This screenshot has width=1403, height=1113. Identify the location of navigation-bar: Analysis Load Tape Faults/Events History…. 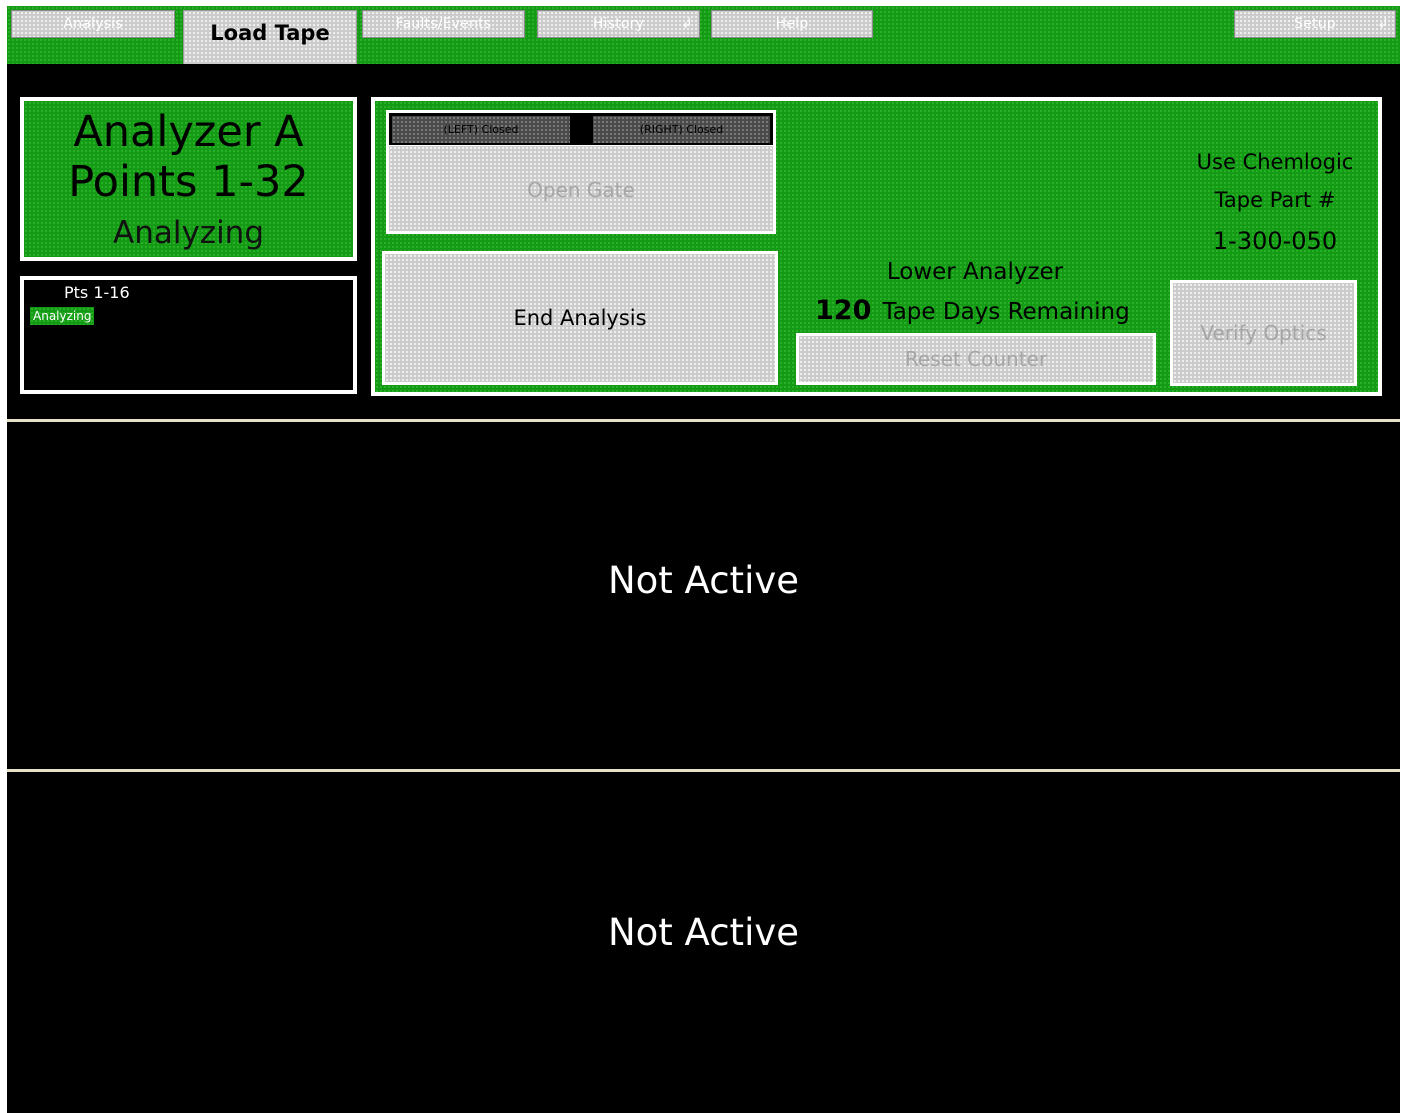
(703, 35).